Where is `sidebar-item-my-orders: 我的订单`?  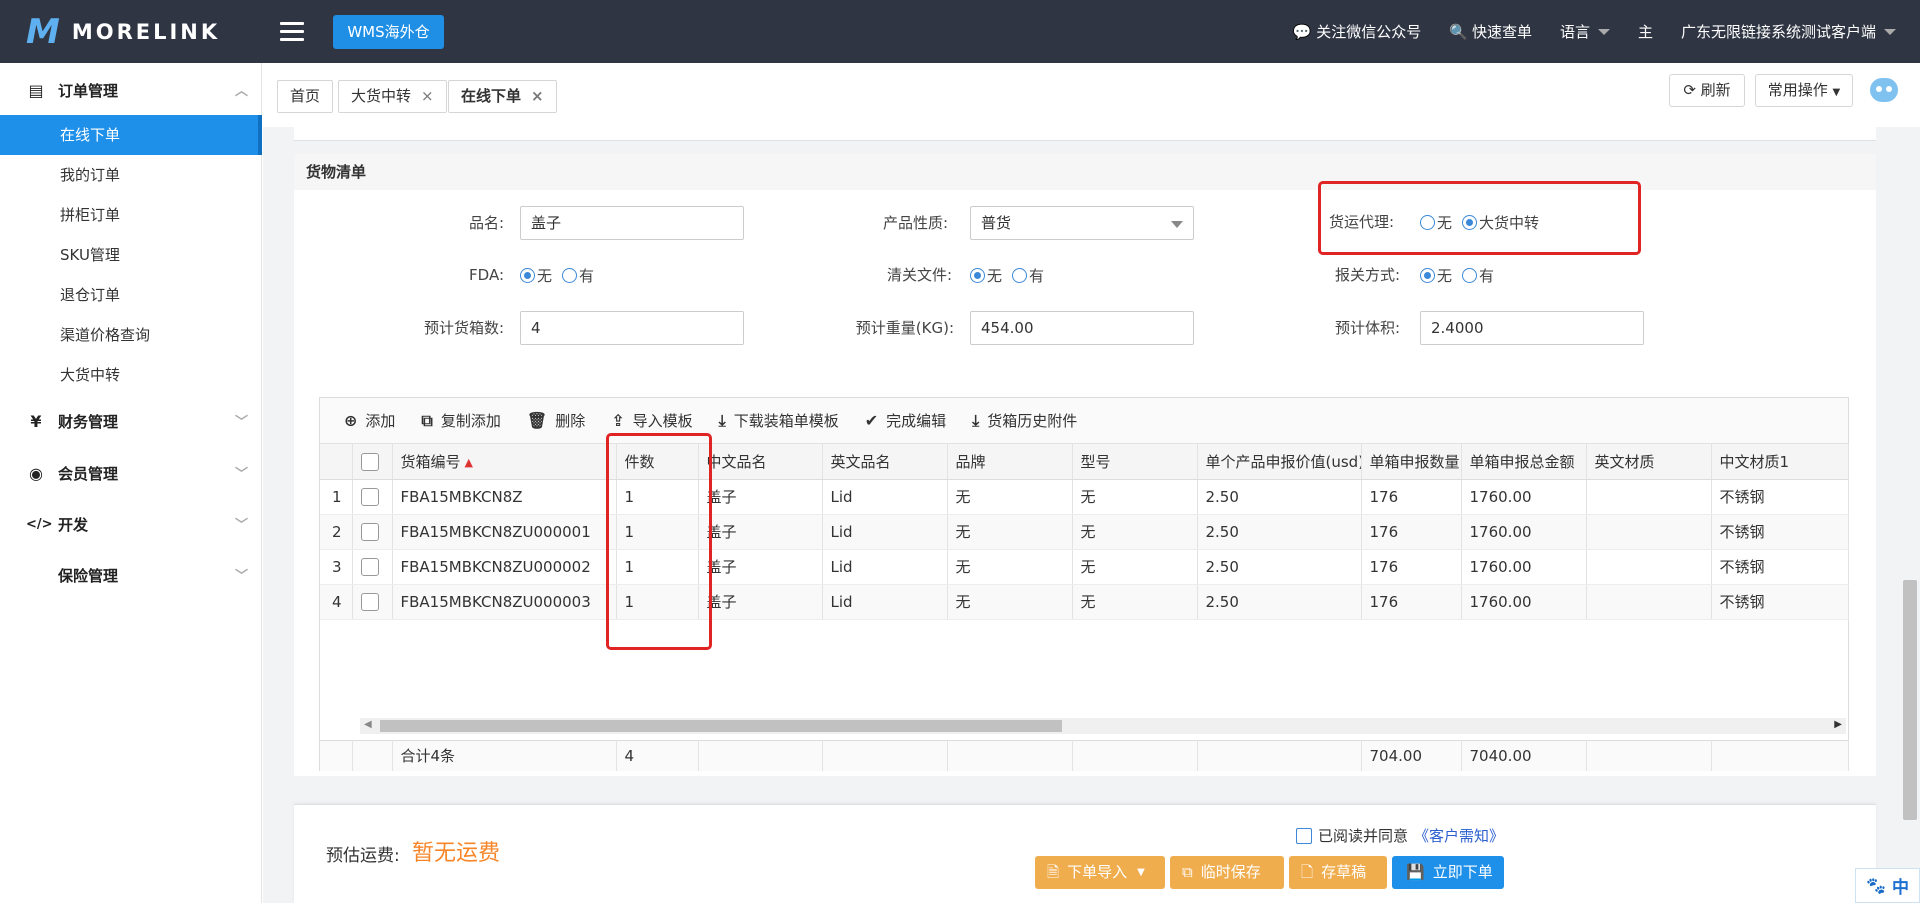 sidebar-item-my-orders: 我的订单 is located at coordinates (131, 175).